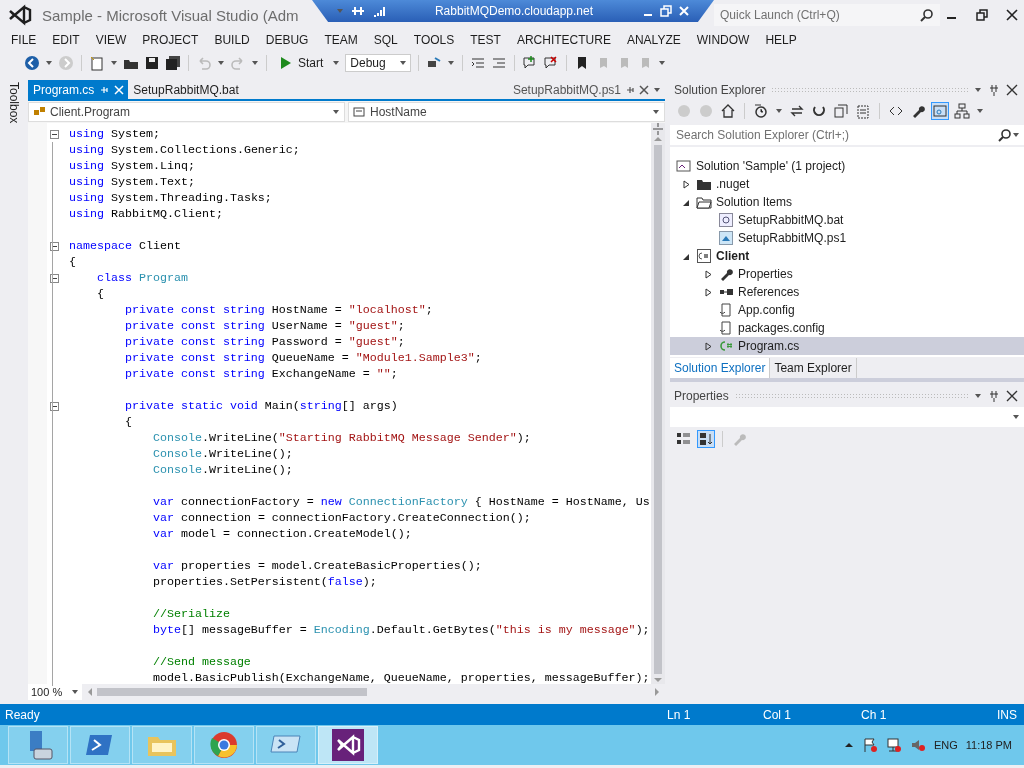 The width and height of the screenshot is (1024, 768). What do you see at coordinates (55, 692) in the screenshot?
I see `zoom-dropdown: 100 %` at bounding box center [55, 692].